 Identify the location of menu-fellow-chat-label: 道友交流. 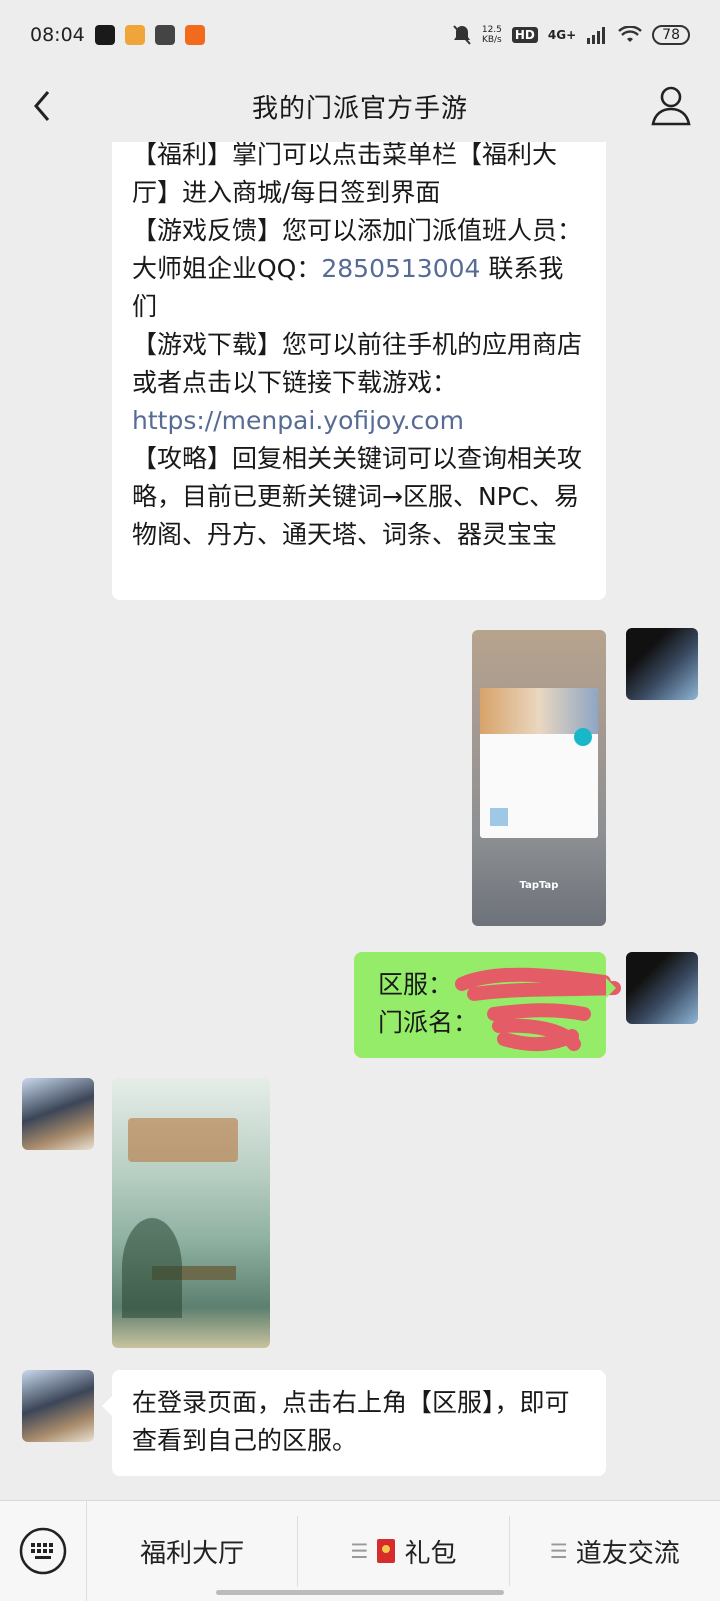
(627, 1553).